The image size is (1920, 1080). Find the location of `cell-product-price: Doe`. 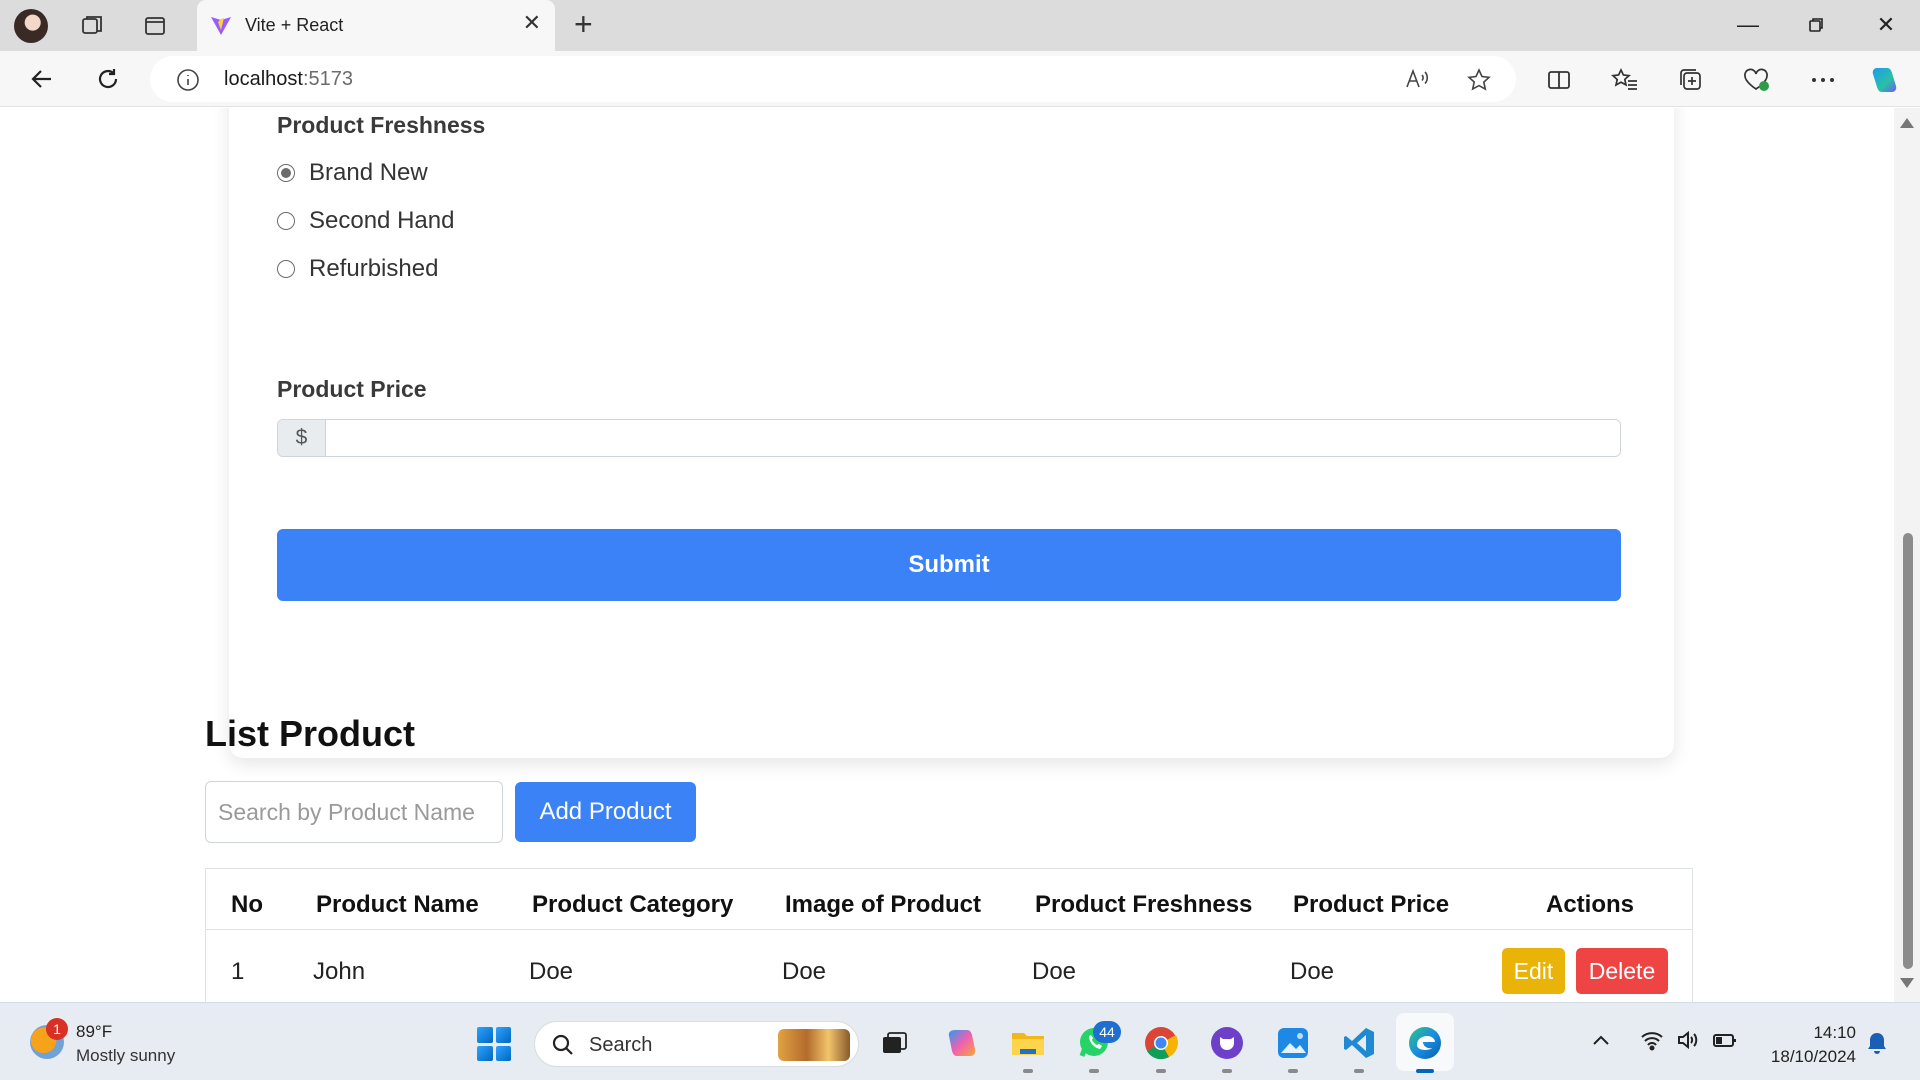

cell-product-price: Doe is located at coordinates (1312, 971).